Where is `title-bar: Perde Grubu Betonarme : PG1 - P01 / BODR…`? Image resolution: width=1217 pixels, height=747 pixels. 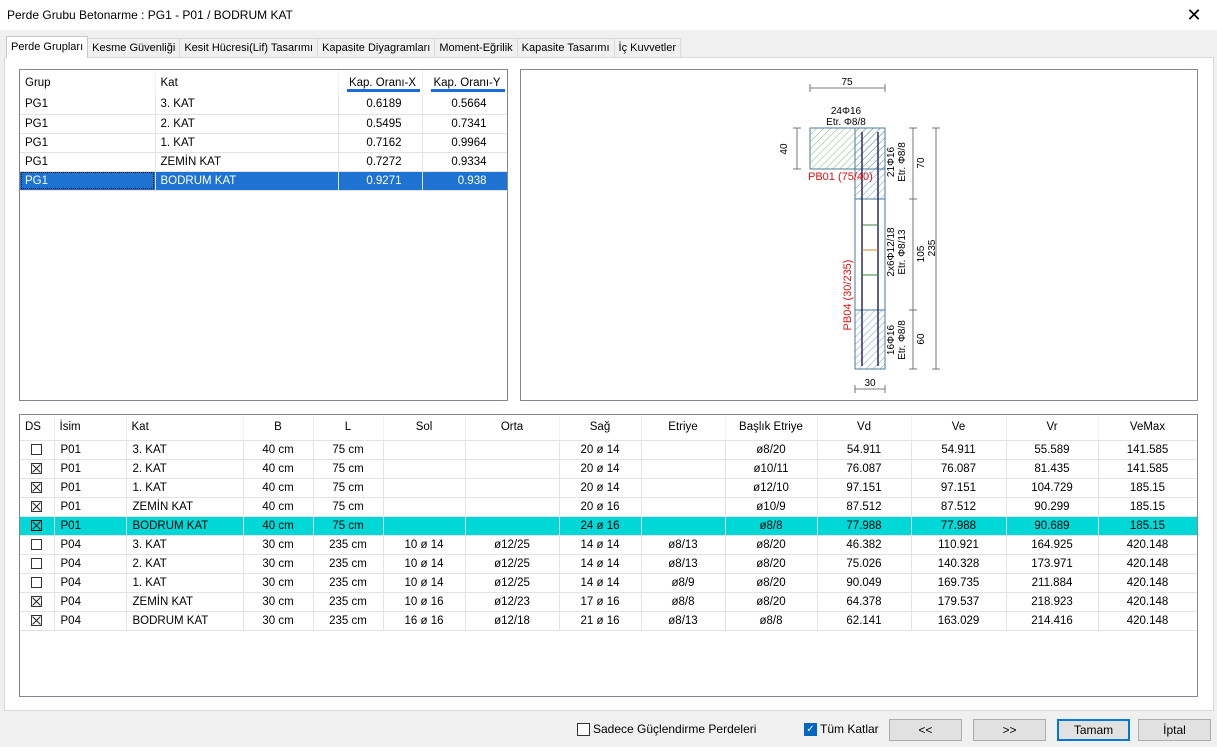
title-bar: Perde Grubu Betonarme : PG1 - P01 / BODR… is located at coordinates (608, 15).